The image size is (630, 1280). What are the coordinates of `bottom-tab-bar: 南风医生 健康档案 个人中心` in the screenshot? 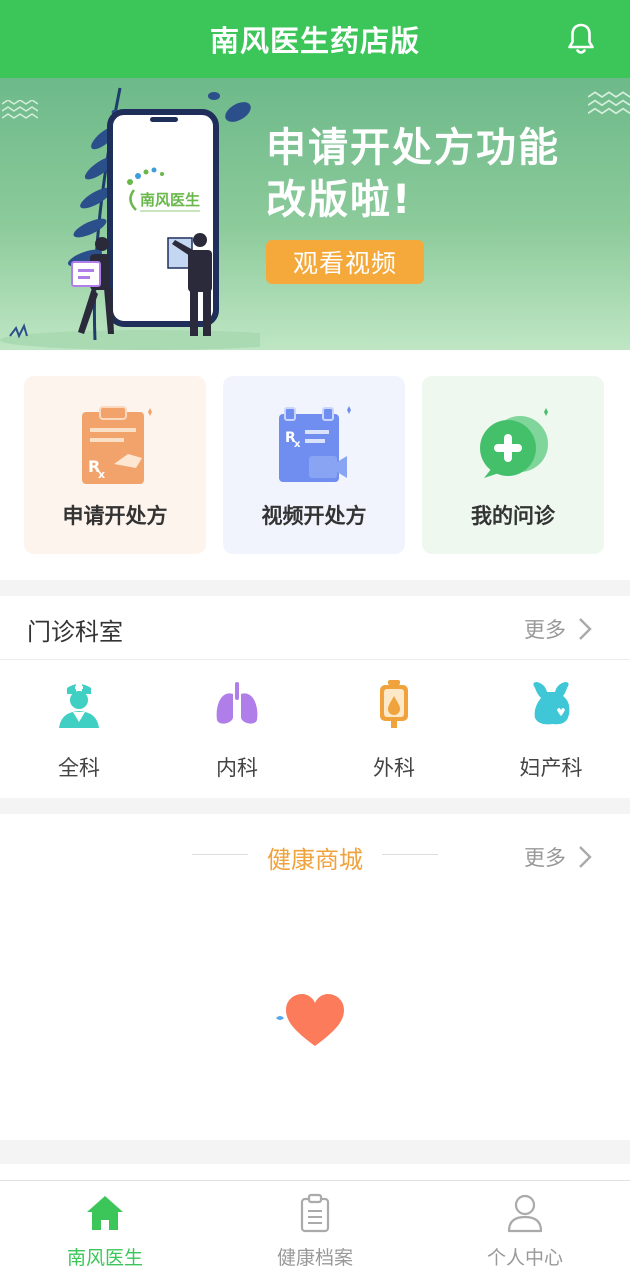 It's located at (315, 1230).